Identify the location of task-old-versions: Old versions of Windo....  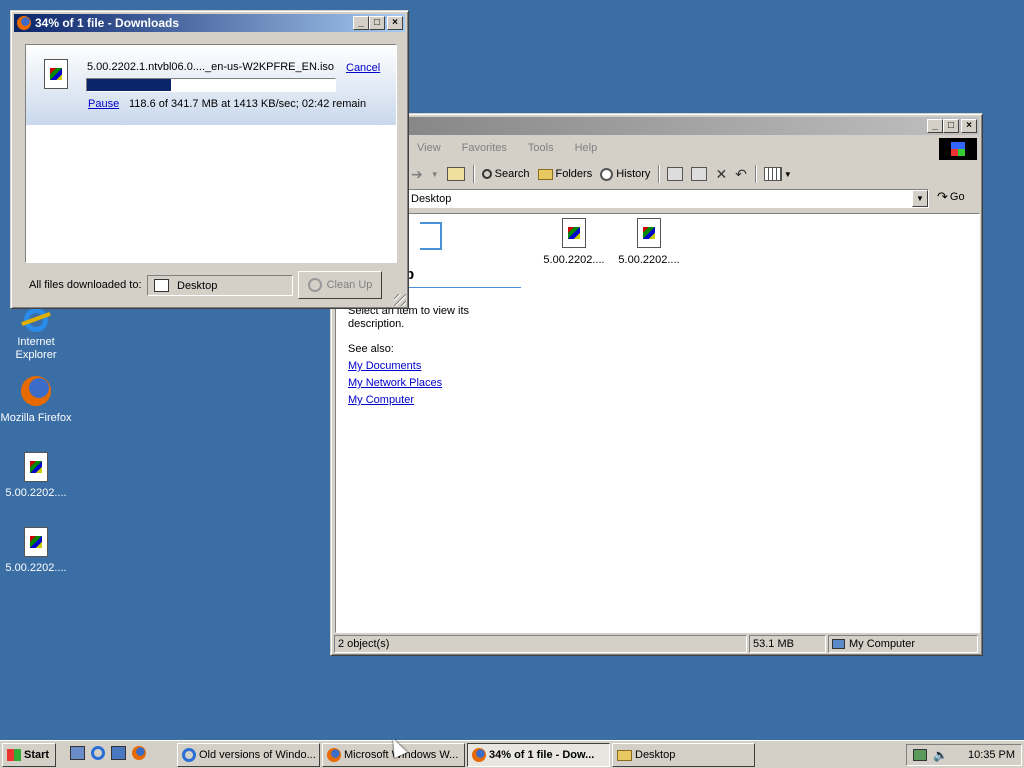
(248, 755).